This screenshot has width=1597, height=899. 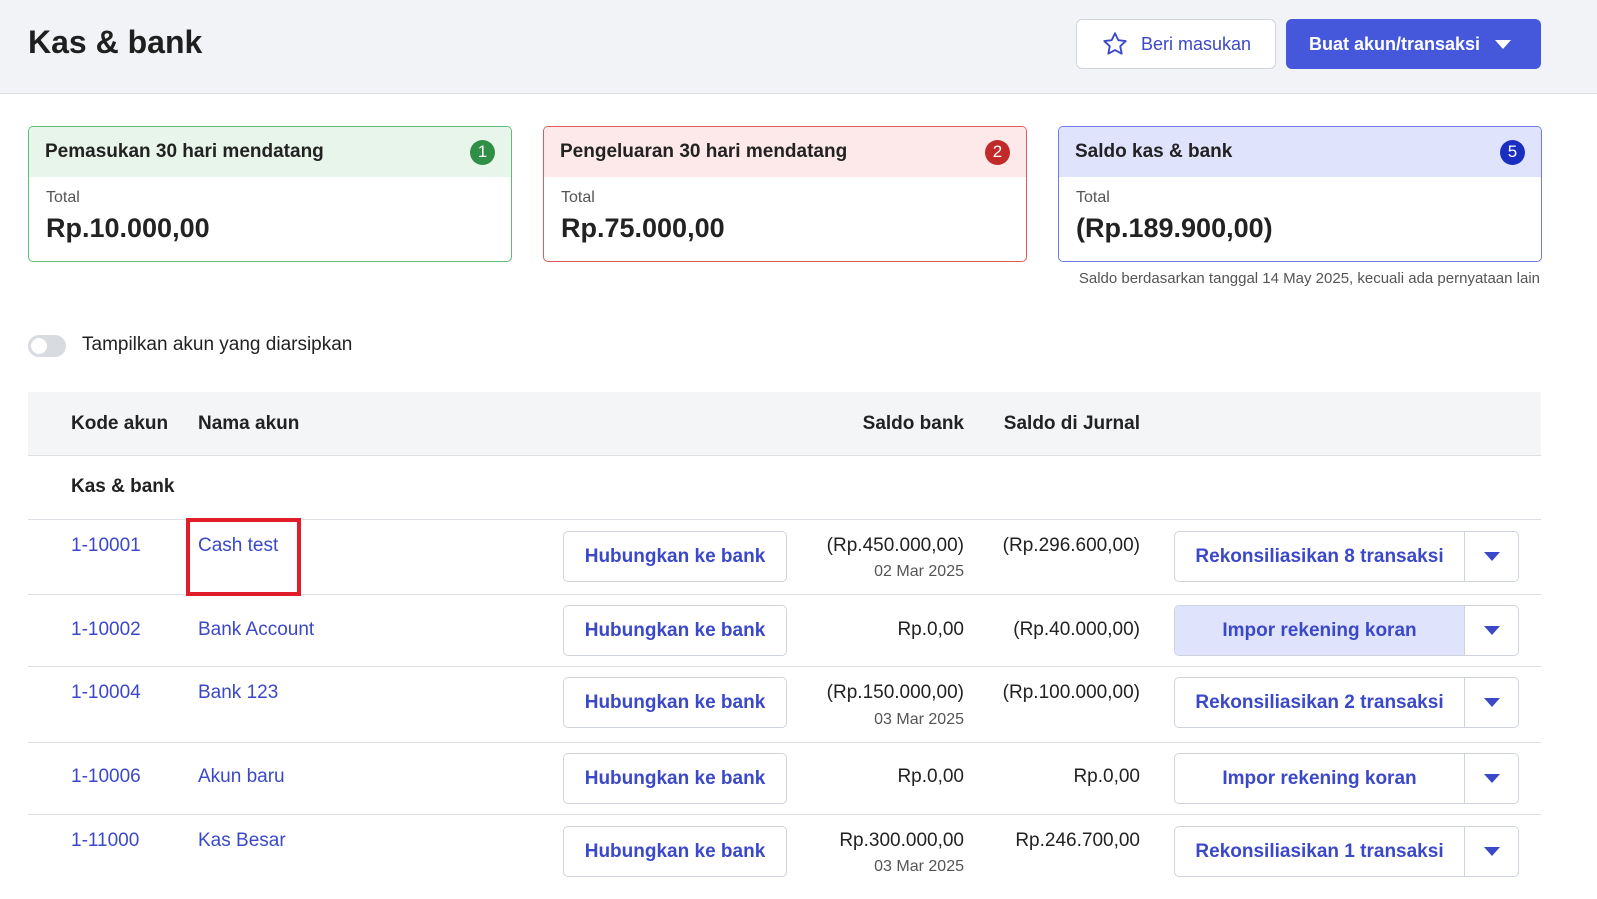 I want to click on count-badge: 2, so click(x=997, y=152).